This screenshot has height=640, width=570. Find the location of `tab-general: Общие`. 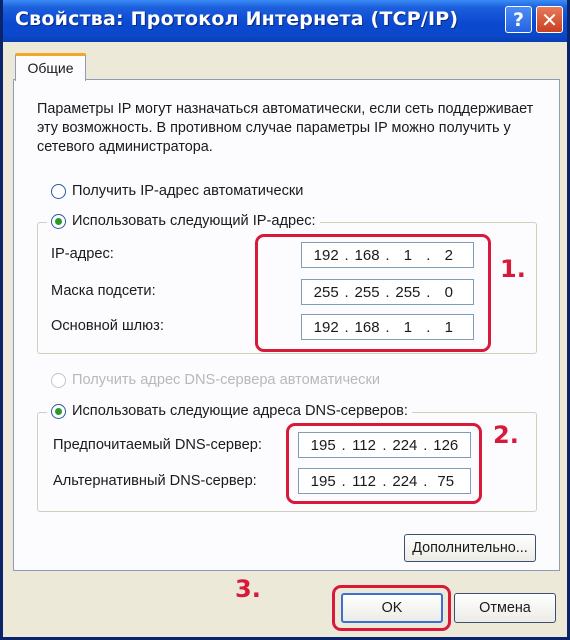

tab-general: Общие is located at coordinates (50, 67).